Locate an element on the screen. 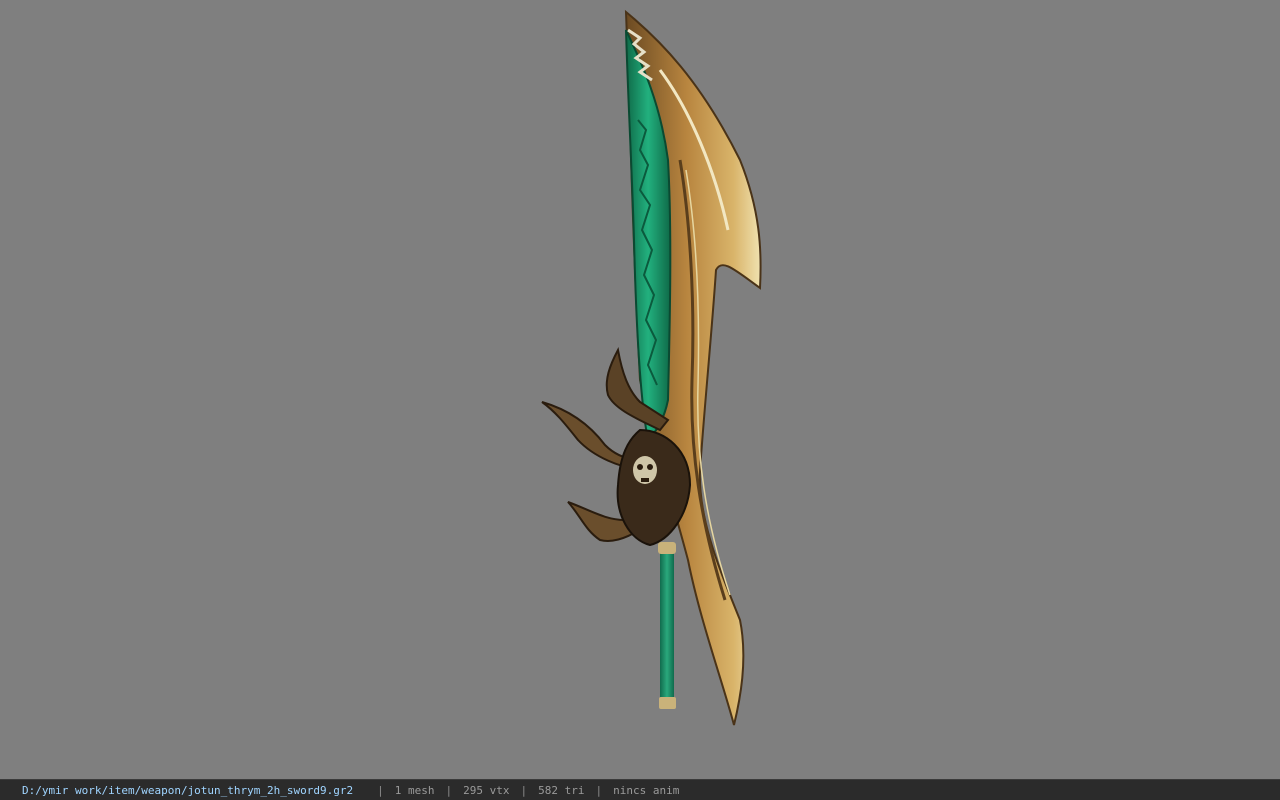  mesh-count: 1 mesh is located at coordinates (414, 790).